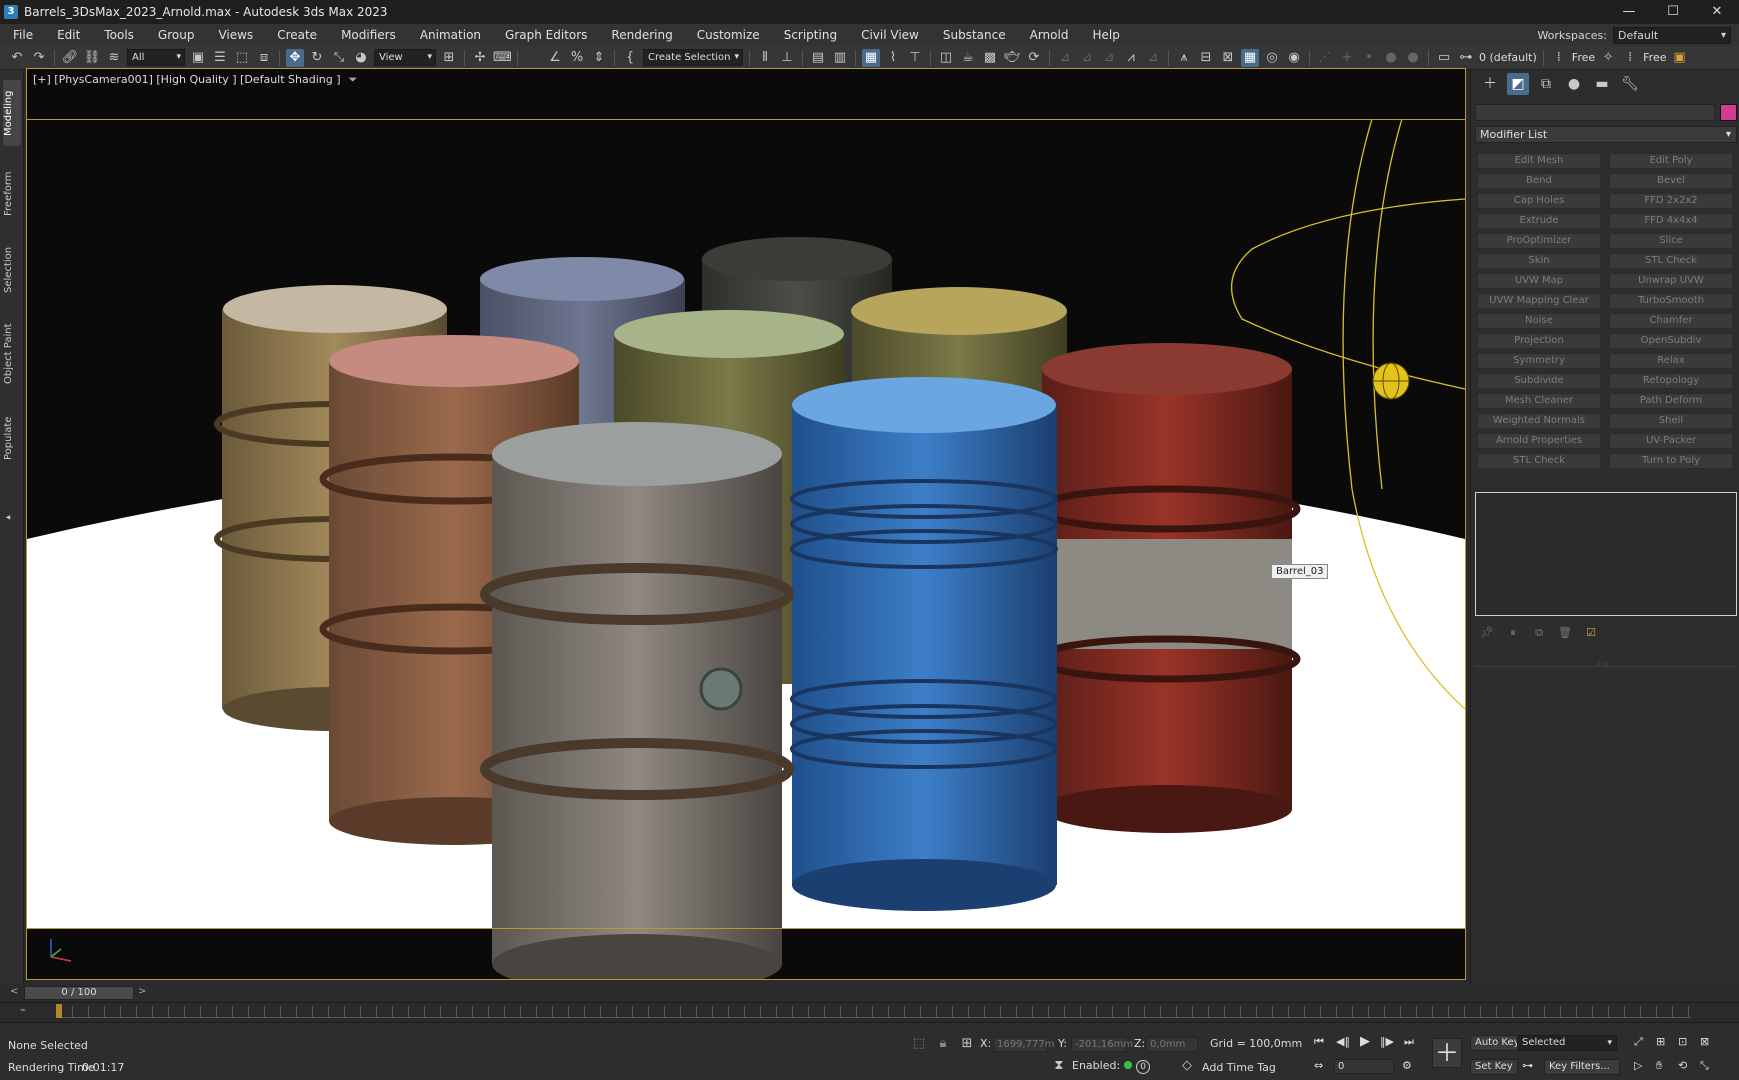 The width and height of the screenshot is (1739, 1080). Describe the element at coordinates (142, 991) in the screenshot. I see `time-next-icon: >` at that location.